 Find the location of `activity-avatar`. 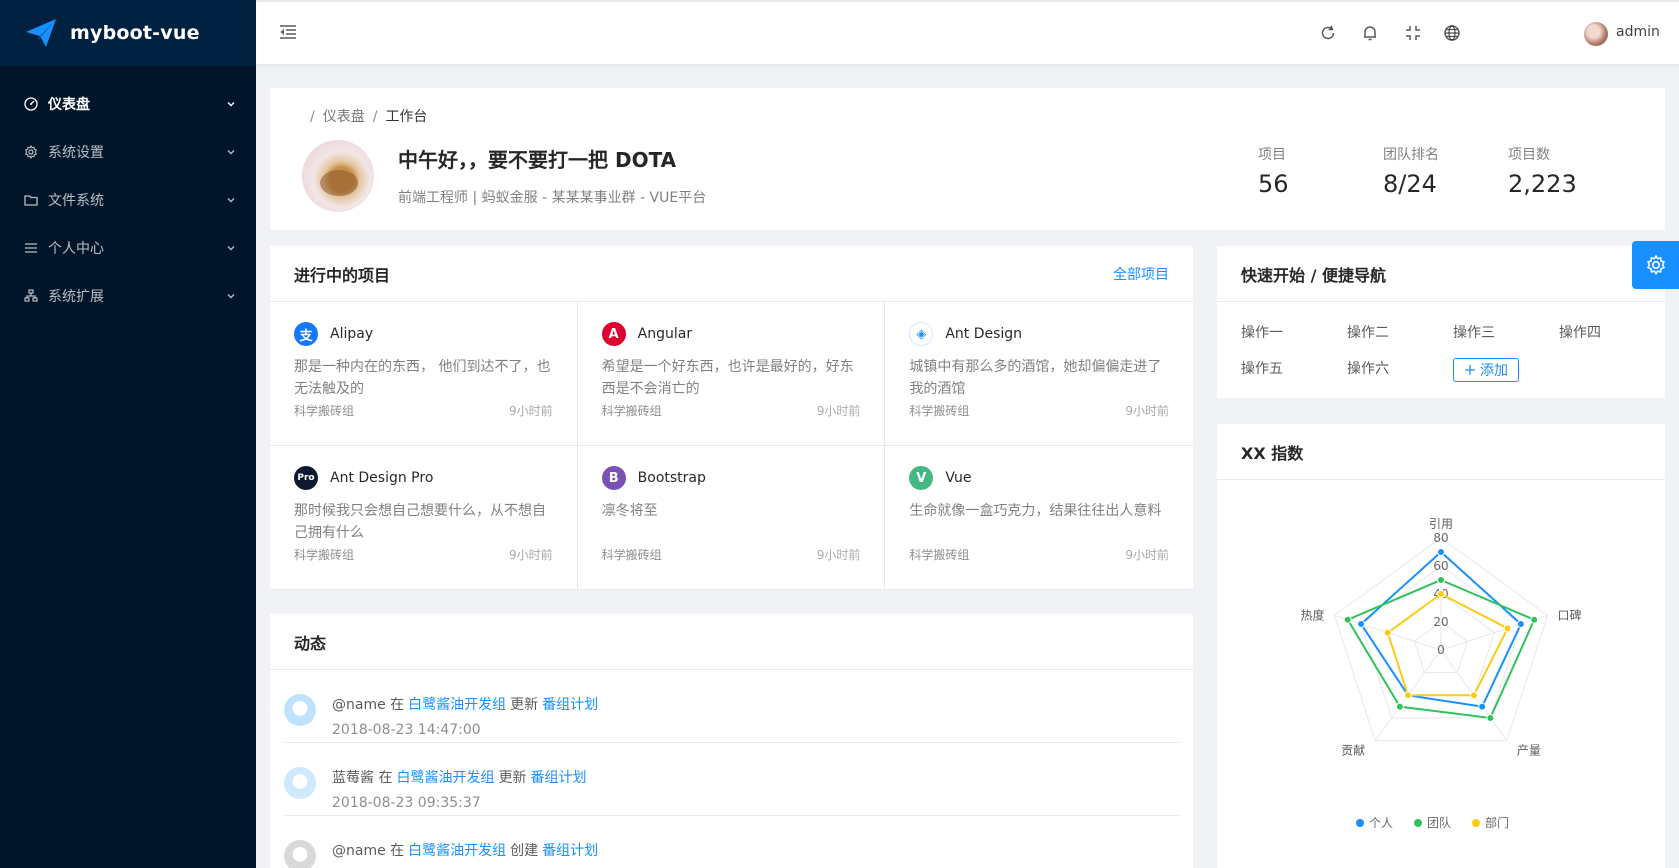

activity-avatar is located at coordinates (300, 710).